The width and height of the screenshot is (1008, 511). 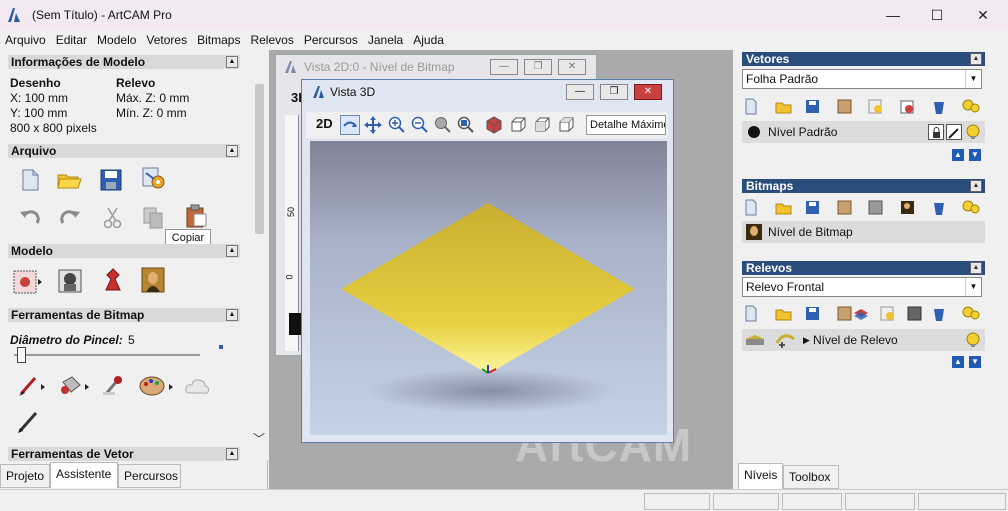 I want to click on copy-icon, so click(x=153, y=218).